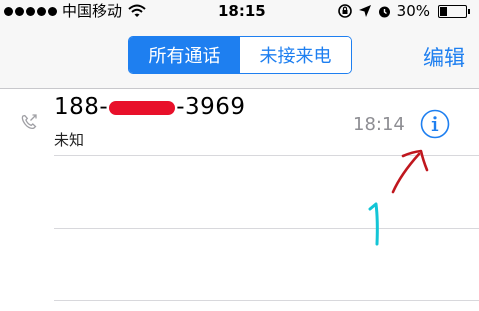 This screenshot has height=311, width=479. I want to click on battery-fill, so click(443, 11).